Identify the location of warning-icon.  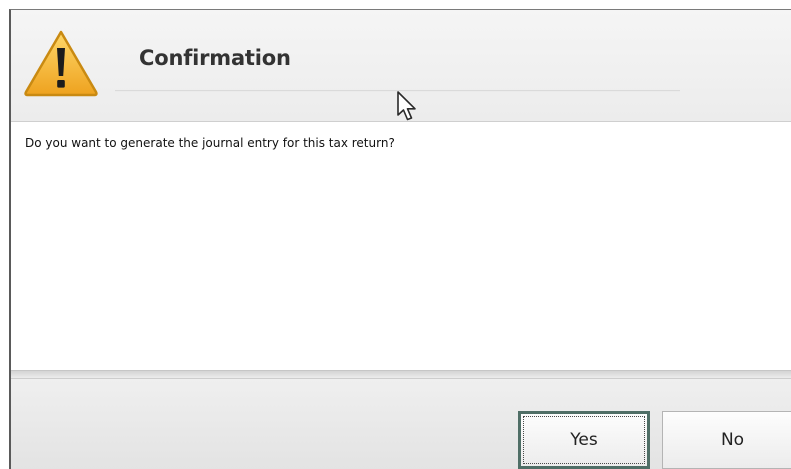
(61, 63).